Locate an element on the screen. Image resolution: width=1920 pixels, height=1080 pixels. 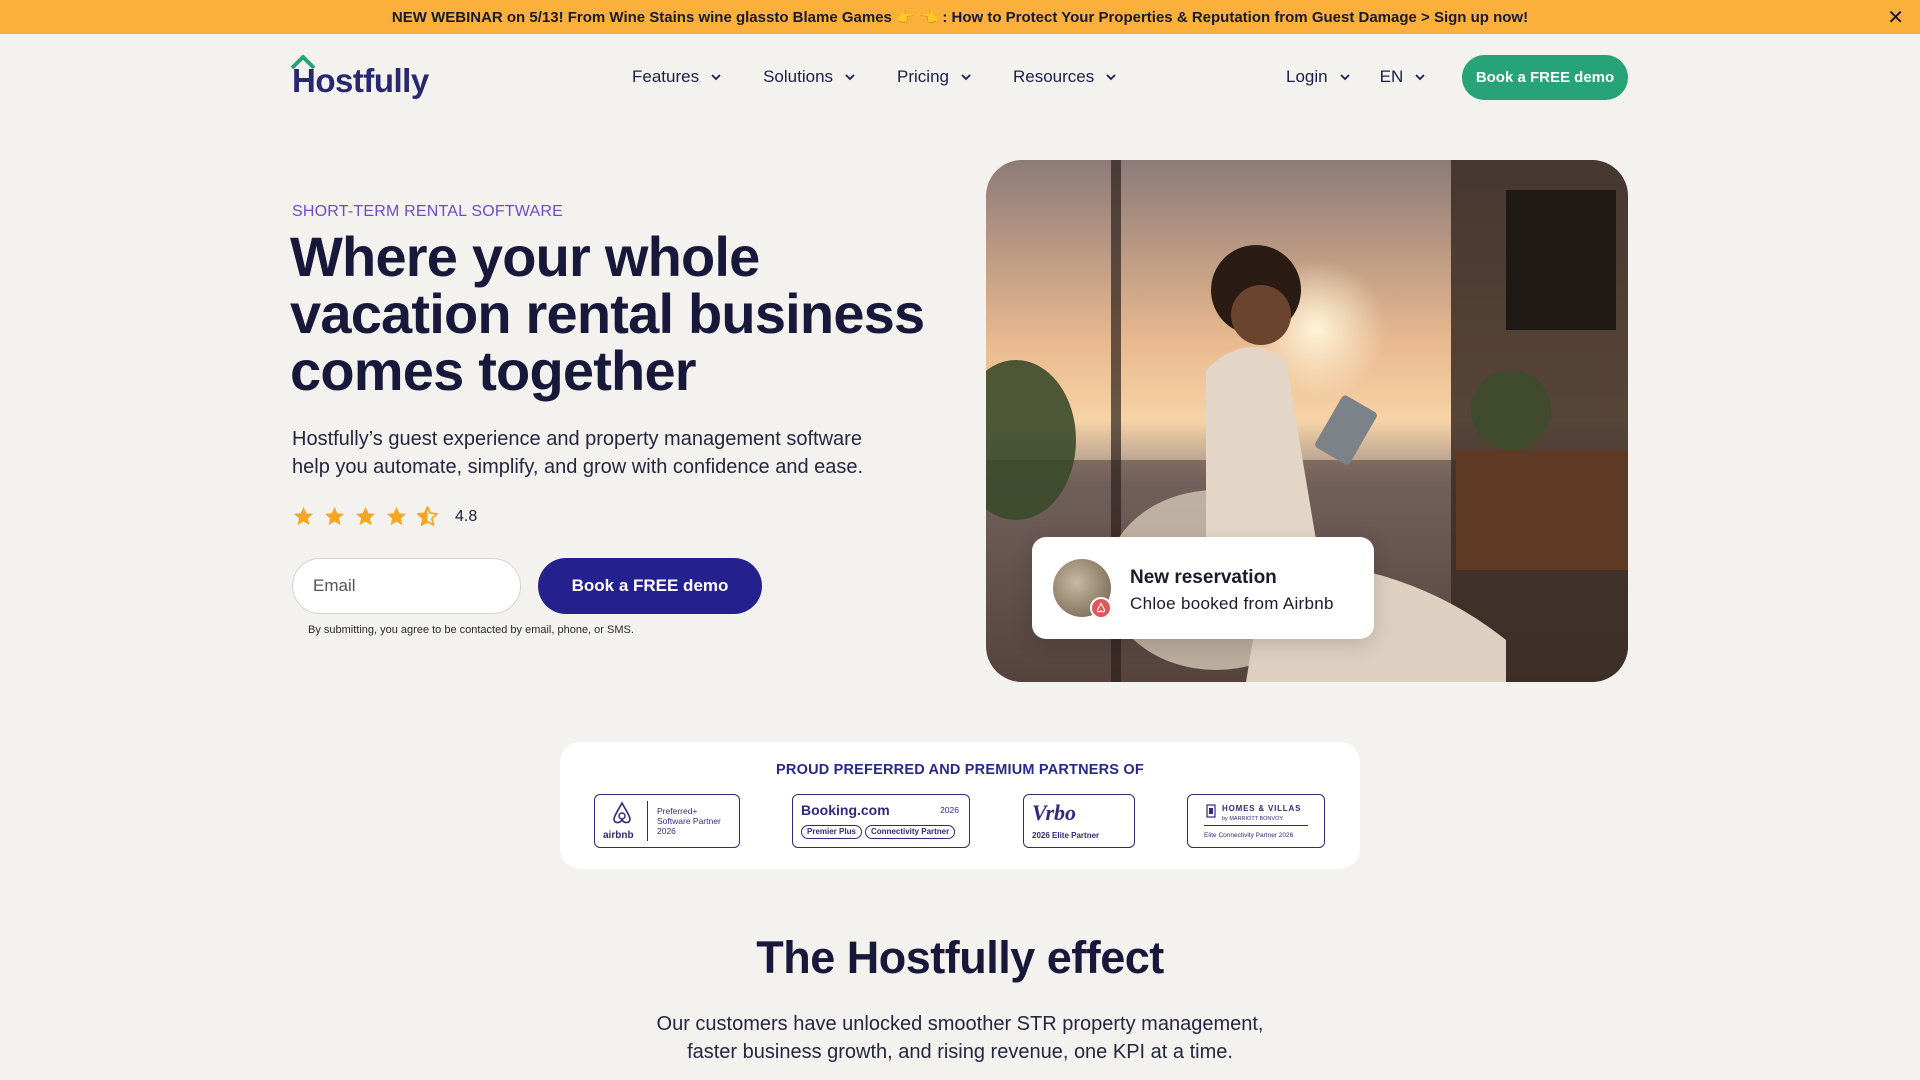
airbnb-partner-badge: airbnb Preferred+ Software Partner 2026 is located at coordinates (667, 821).